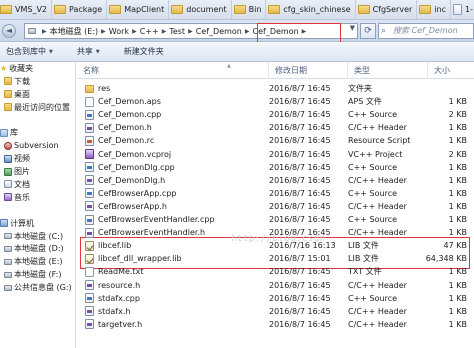 Image resolution: width=474 pixels, height=348 pixels. What do you see at coordinates (33, 51) in the screenshot?
I see `include-in-library-button: 包含到库中 ▼` at bounding box center [33, 51].